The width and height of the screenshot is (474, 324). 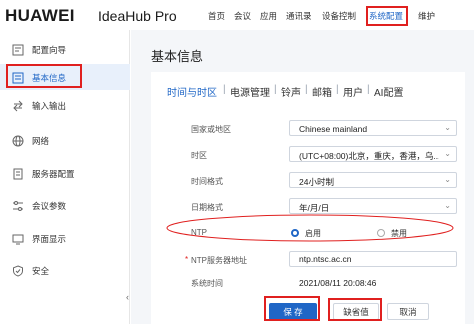 What do you see at coordinates (250, 91) in the screenshot?
I see `tab-power: 电源管理` at bounding box center [250, 91].